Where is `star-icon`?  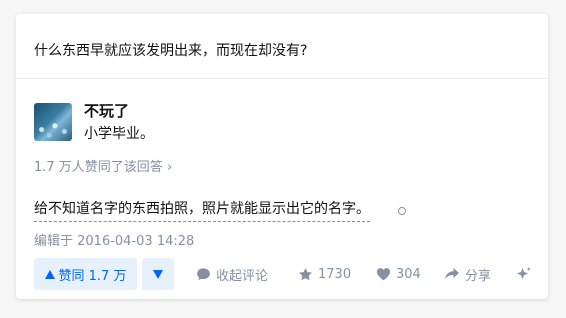 star-icon is located at coordinates (305, 273).